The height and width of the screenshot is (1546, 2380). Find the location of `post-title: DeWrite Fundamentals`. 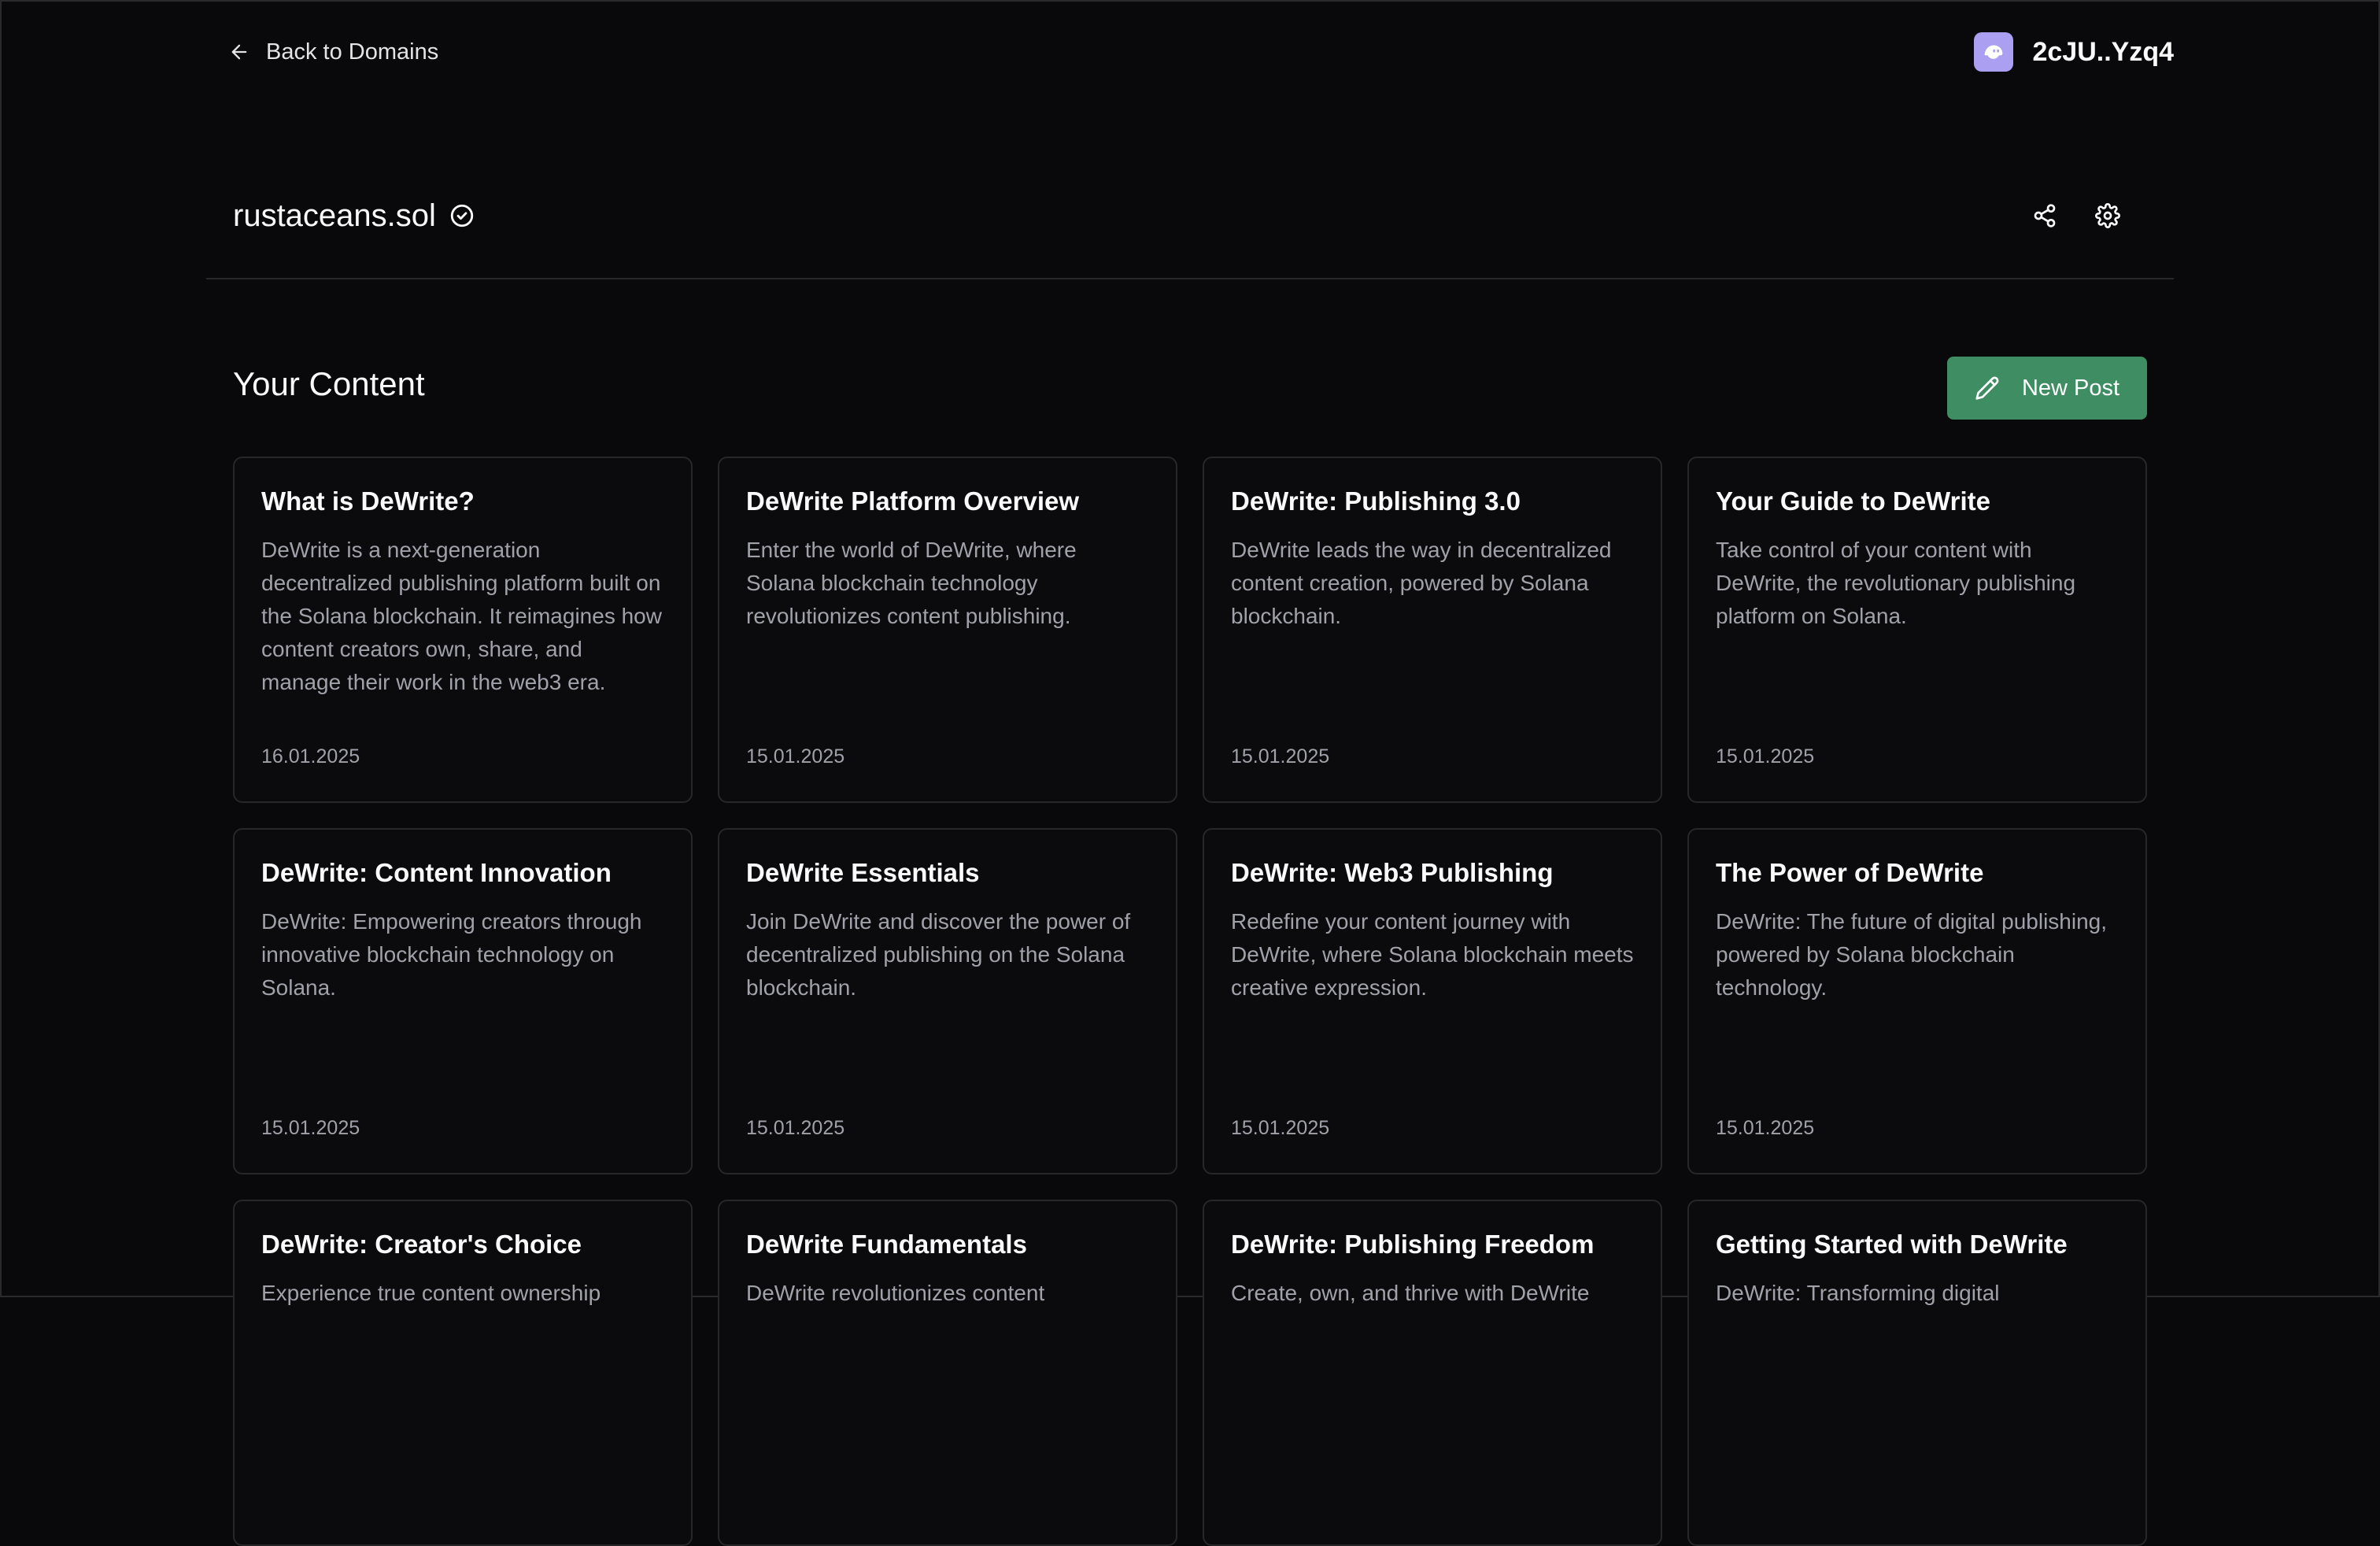

post-title: DeWrite Fundamentals is located at coordinates (886, 1244).